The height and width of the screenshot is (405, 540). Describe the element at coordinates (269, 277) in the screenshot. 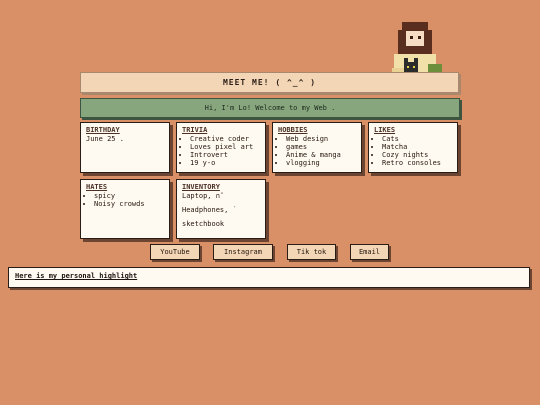

I see `highlight-panel: Here is my personal highlight` at that location.